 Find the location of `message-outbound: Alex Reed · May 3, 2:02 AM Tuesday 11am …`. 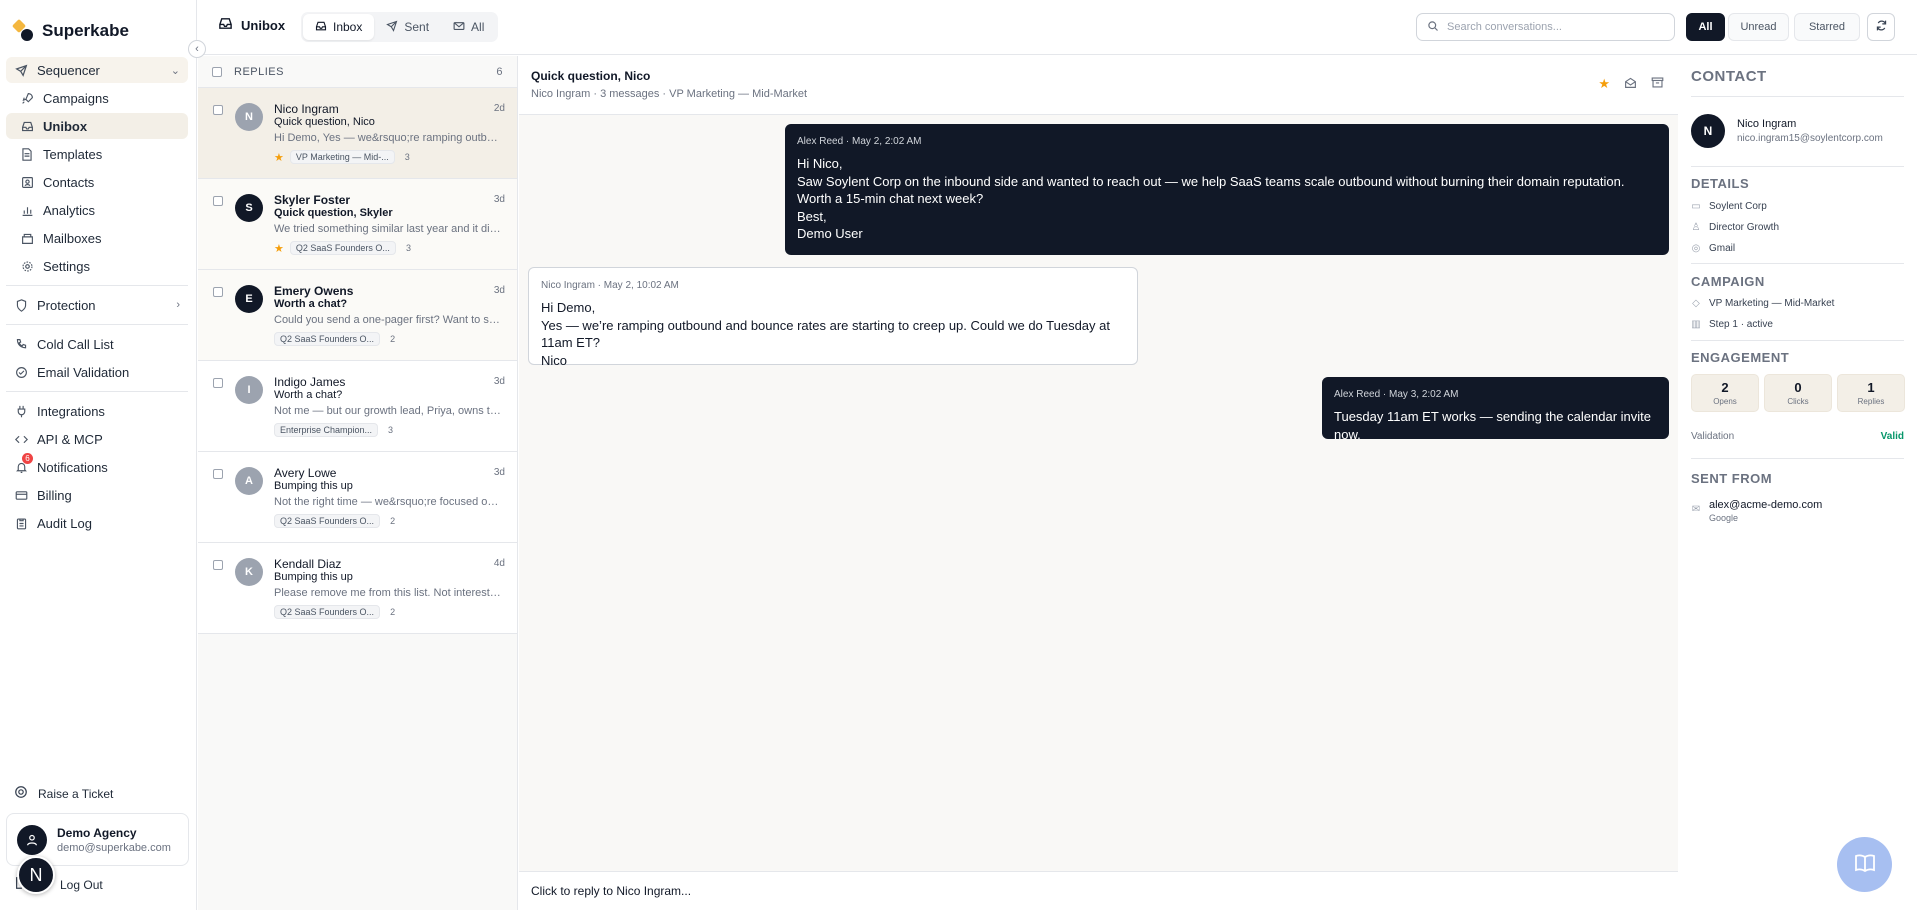

message-outbound: Alex Reed · May 3, 2:02 AM Tuesday 11am … is located at coordinates (1495, 409).